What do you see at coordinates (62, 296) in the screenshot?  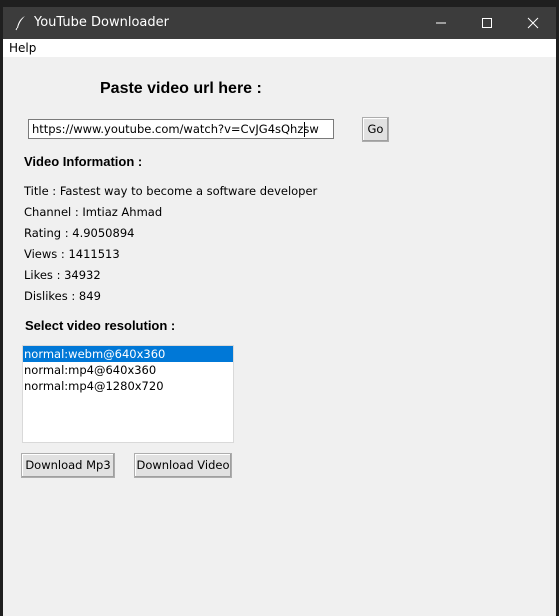 I see `video-dislikes-text: Dislikes : 849` at bounding box center [62, 296].